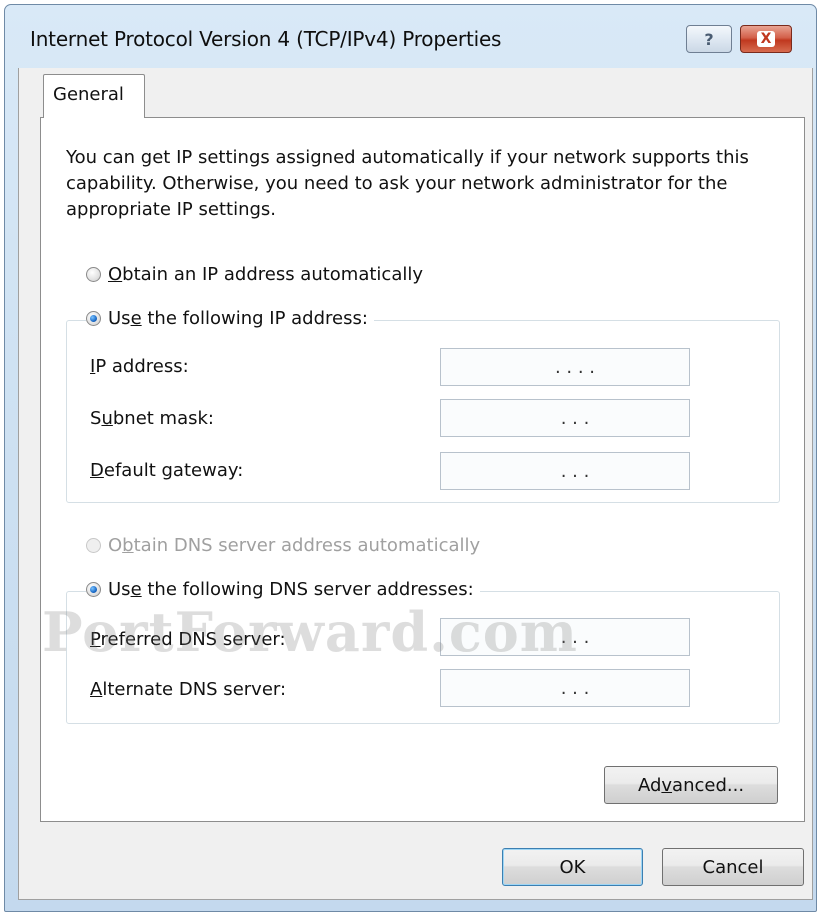 Image resolution: width=825 pixels, height=918 pixels. I want to click on help-icon: ?, so click(709, 39).